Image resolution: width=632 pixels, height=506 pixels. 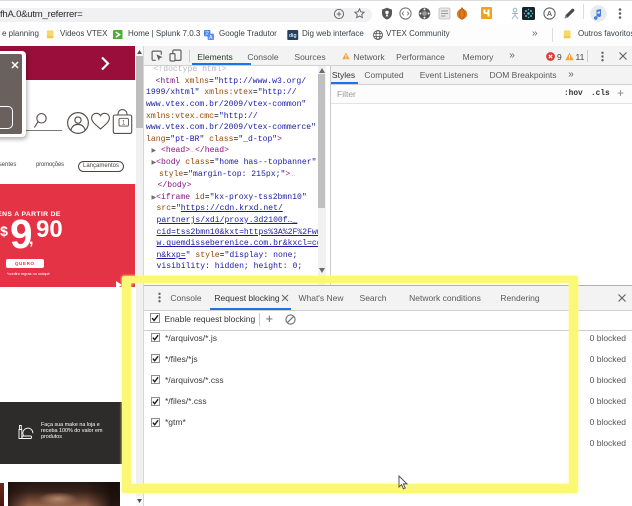 I want to click on svg-text: dig, so click(x=293, y=36).